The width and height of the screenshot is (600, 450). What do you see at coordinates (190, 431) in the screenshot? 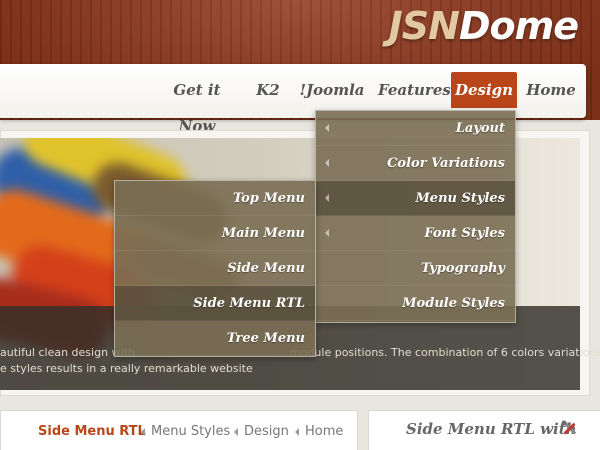
I see `breadcrumb-link-menu-styles: Menu Styles` at bounding box center [190, 431].